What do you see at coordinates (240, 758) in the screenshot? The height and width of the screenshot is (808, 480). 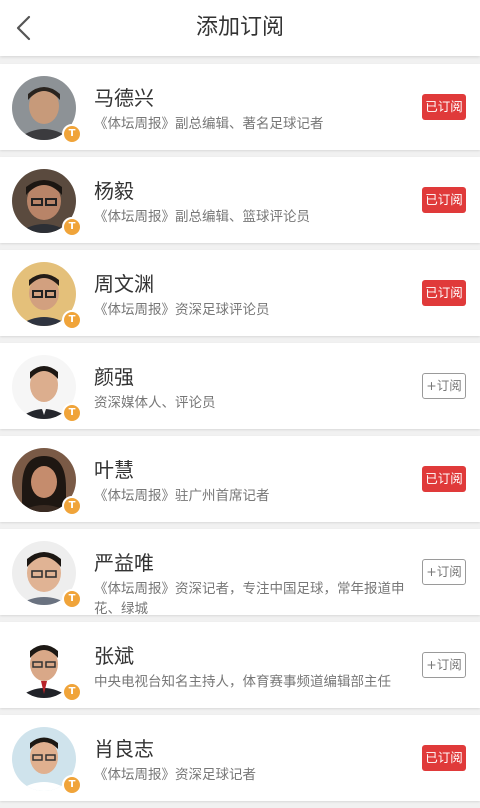 I see `list-item: T 肖良志 《体坛周报》资深足球记者 已订阅` at bounding box center [240, 758].